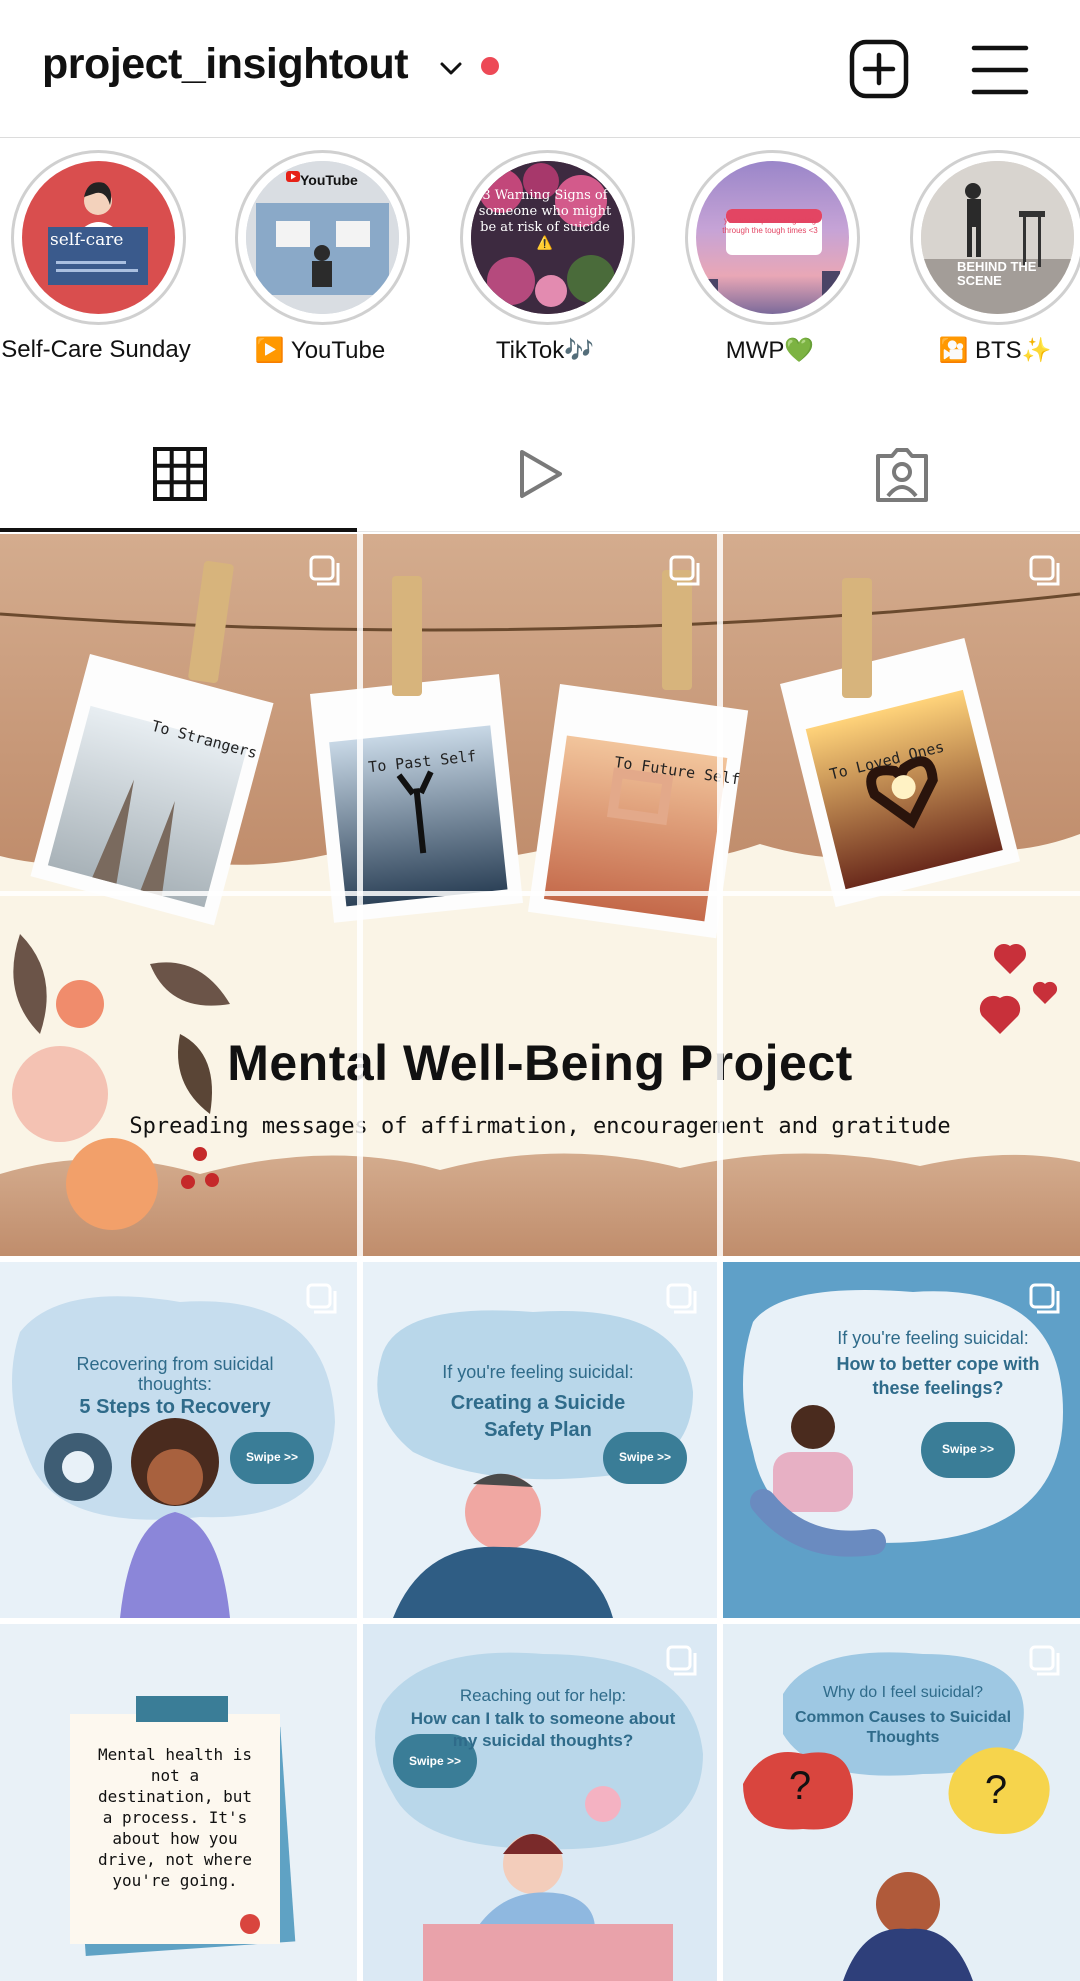  Describe the element at coordinates (96, 349) in the screenshot. I see `highlight-label: Self-Care Sunday` at that location.